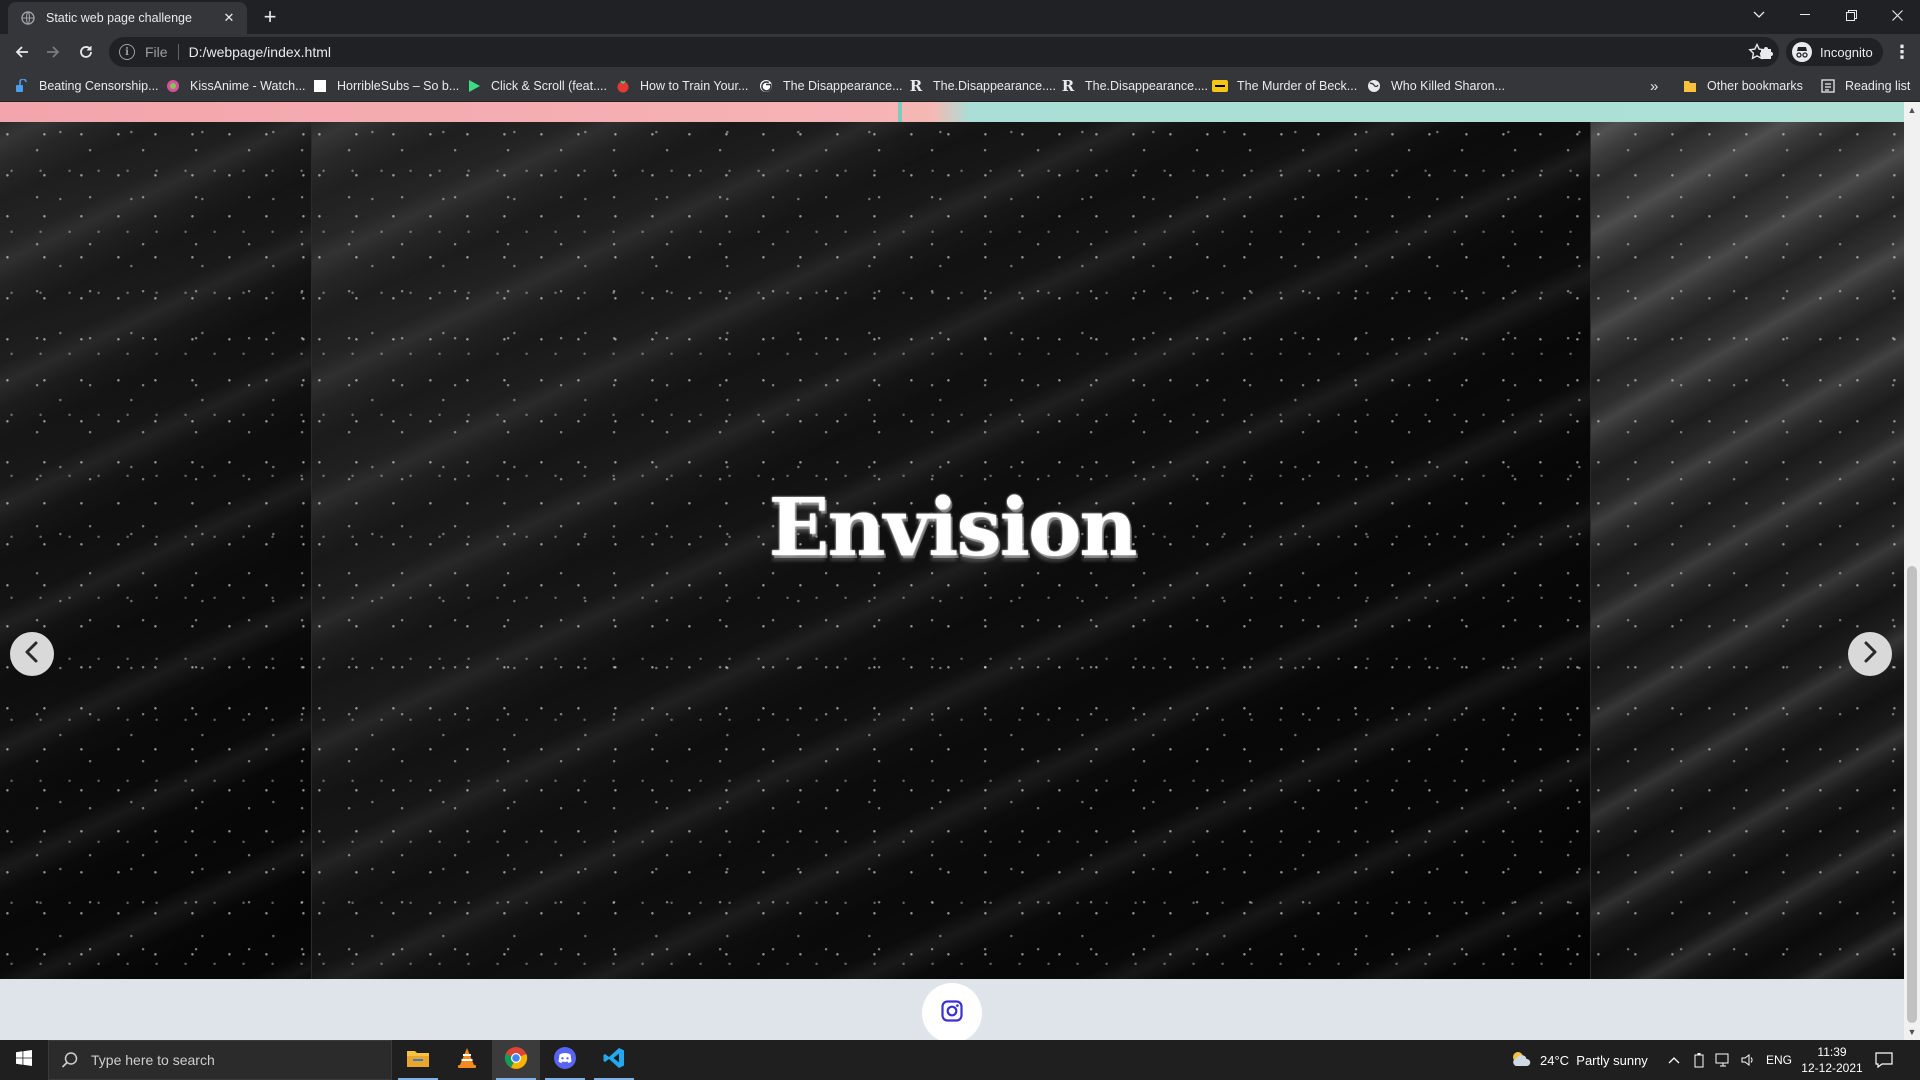  I want to click on clock-date: 12-12-2021, so click(1832, 1068).